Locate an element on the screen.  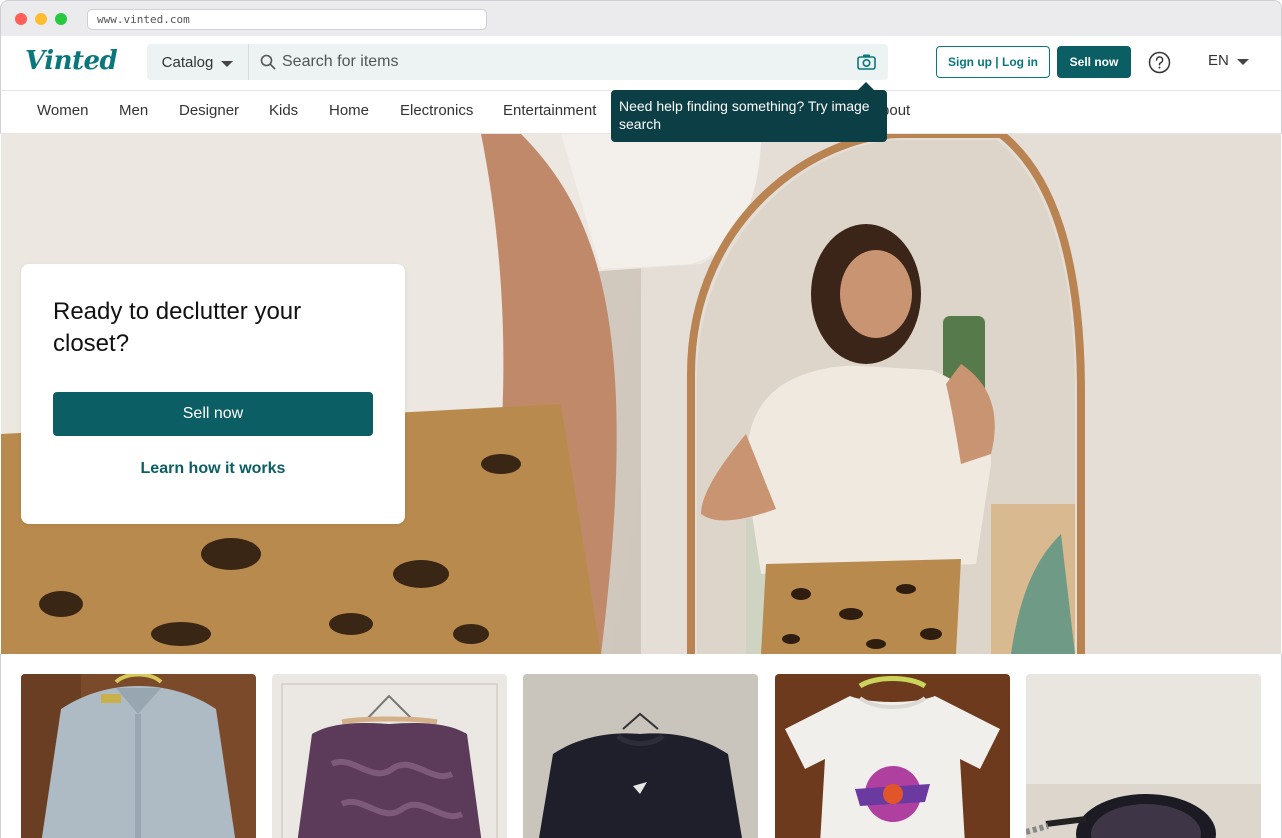
nav-item-electronics: Electronics is located at coordinates (436, 110).